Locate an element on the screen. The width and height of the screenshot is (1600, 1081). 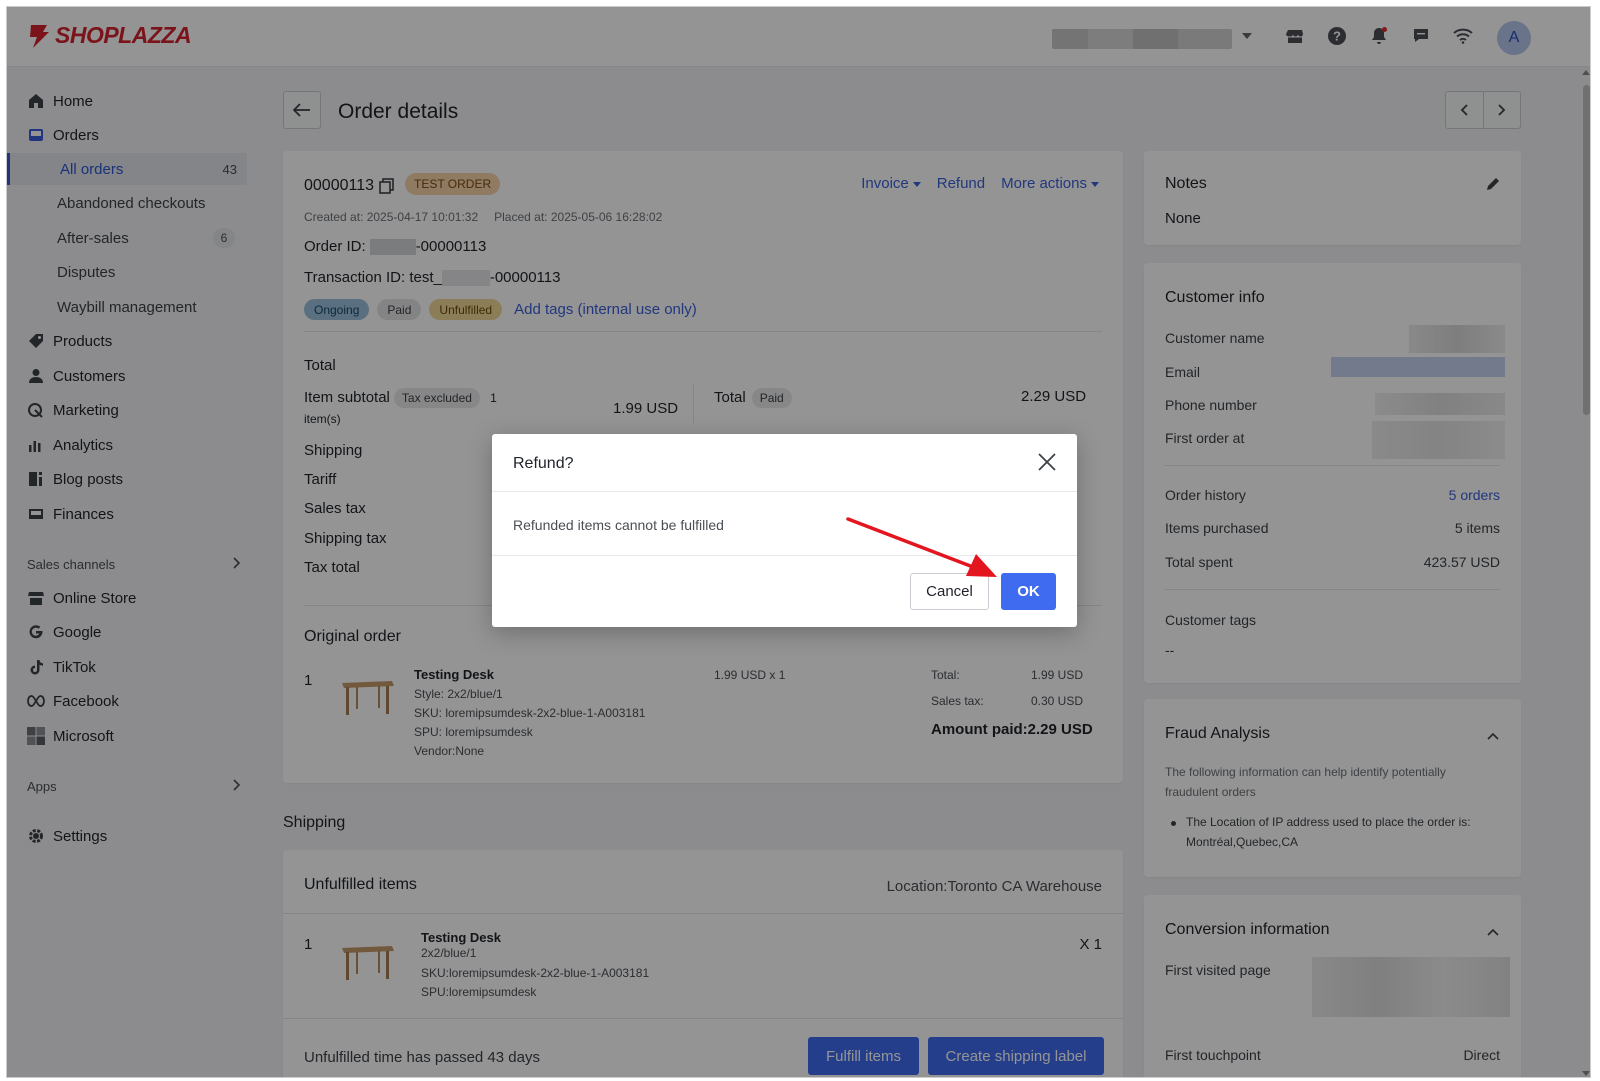
dialog-title: Refund? is located at coordinates (543, 463).